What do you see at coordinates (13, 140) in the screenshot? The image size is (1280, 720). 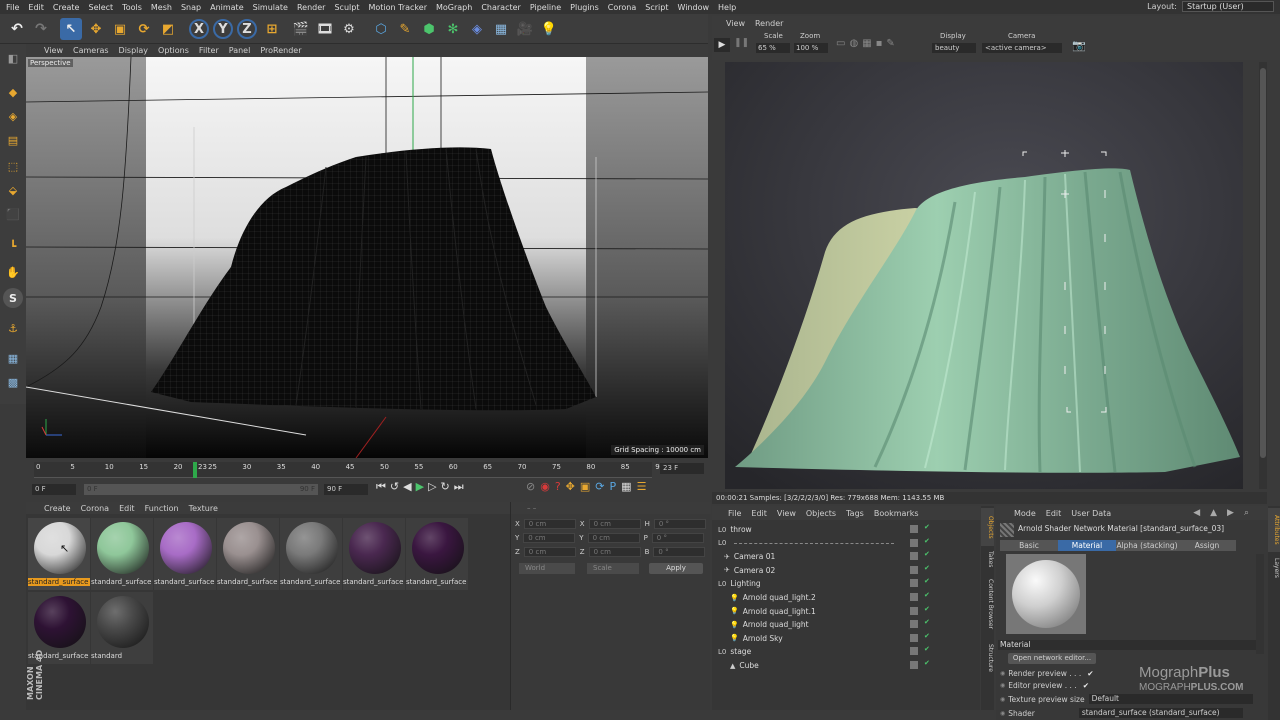 I see `workplane-icon: ▤` at bounding box center [13, 140].